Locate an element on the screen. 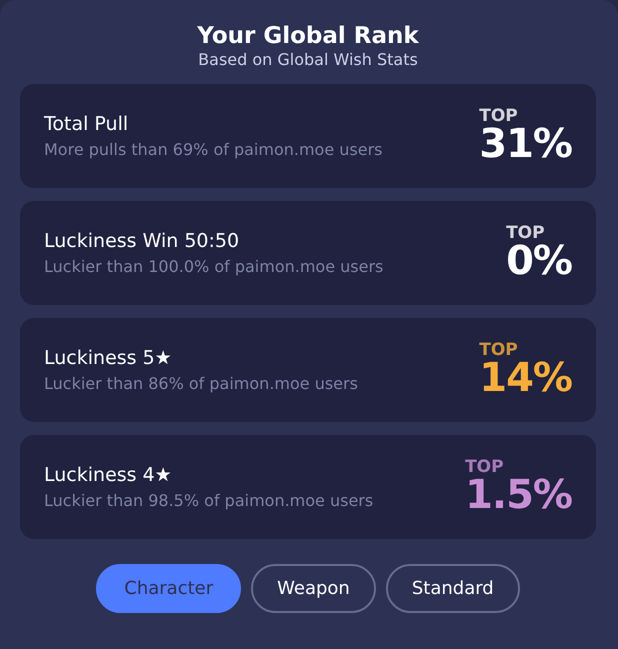  rank-value: 14% is located at coordinates (525, 378).